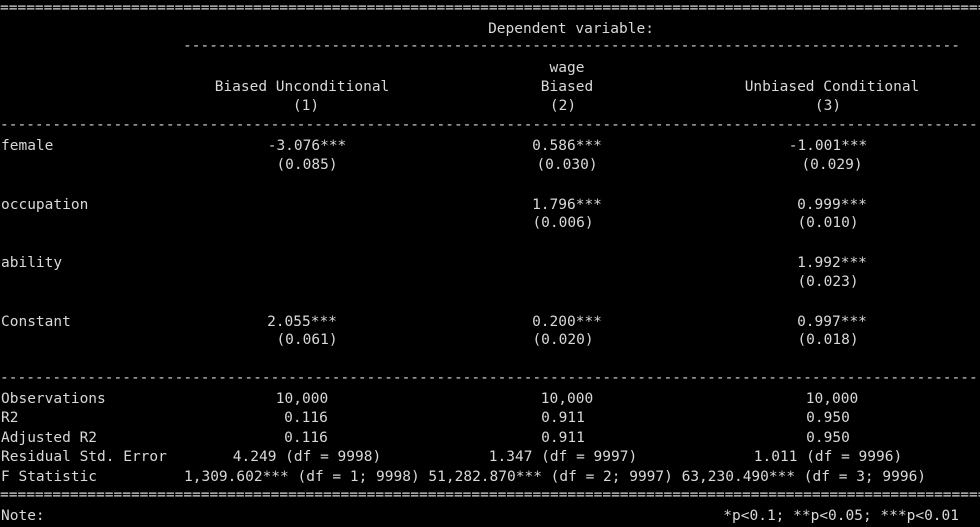 The width and height of the screenshot is (980, 527). Describe the element at coordinates (567, 146) in the screenshot. I see `coef-female-col2: 0.586***` at that location.